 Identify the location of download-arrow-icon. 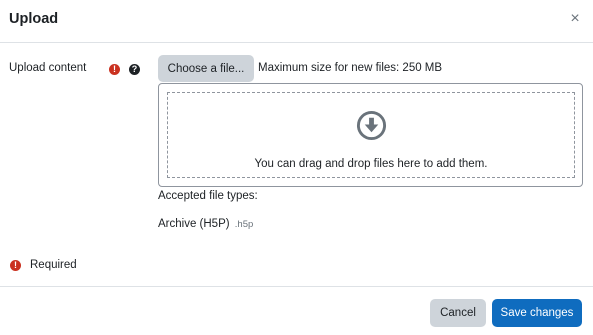
(371, 125).